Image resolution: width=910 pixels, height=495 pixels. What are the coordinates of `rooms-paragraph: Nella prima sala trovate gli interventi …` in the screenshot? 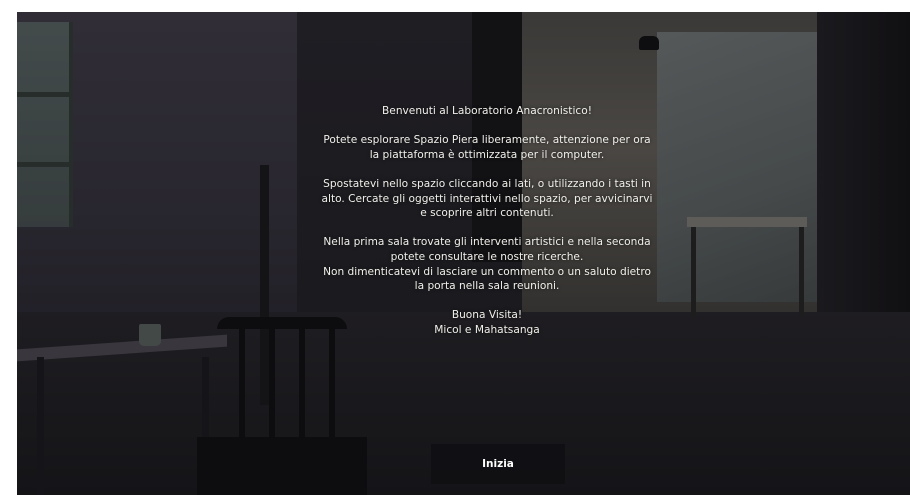 It's located at (487, 264).